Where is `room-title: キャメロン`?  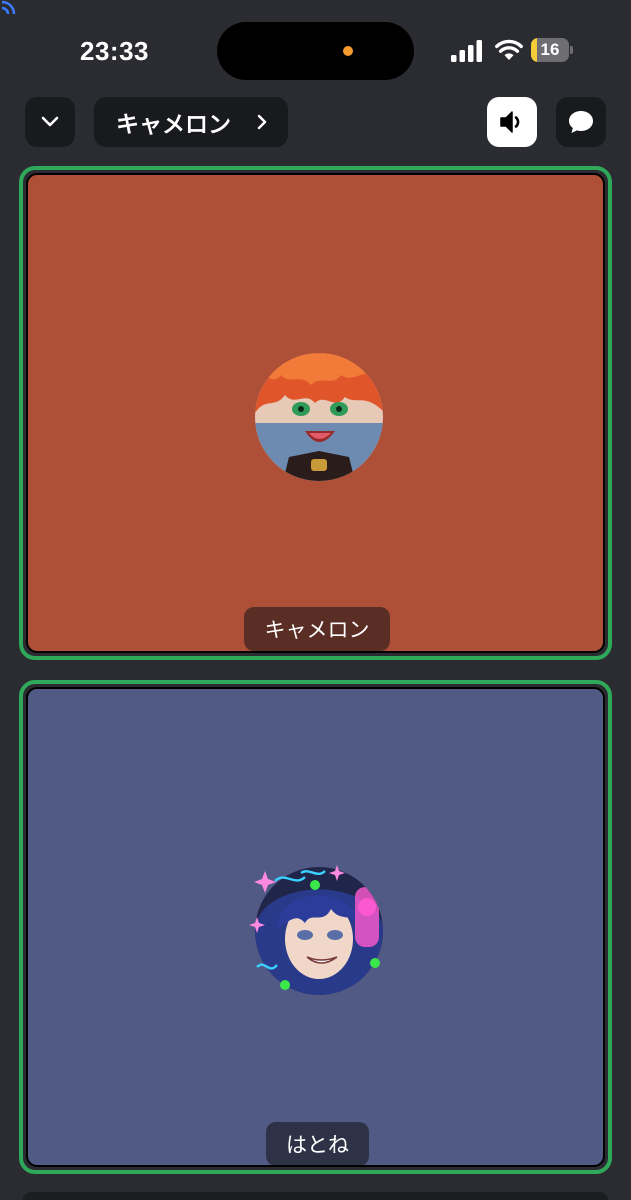 room-title: キャメロン is located at coordinates (173, 125).